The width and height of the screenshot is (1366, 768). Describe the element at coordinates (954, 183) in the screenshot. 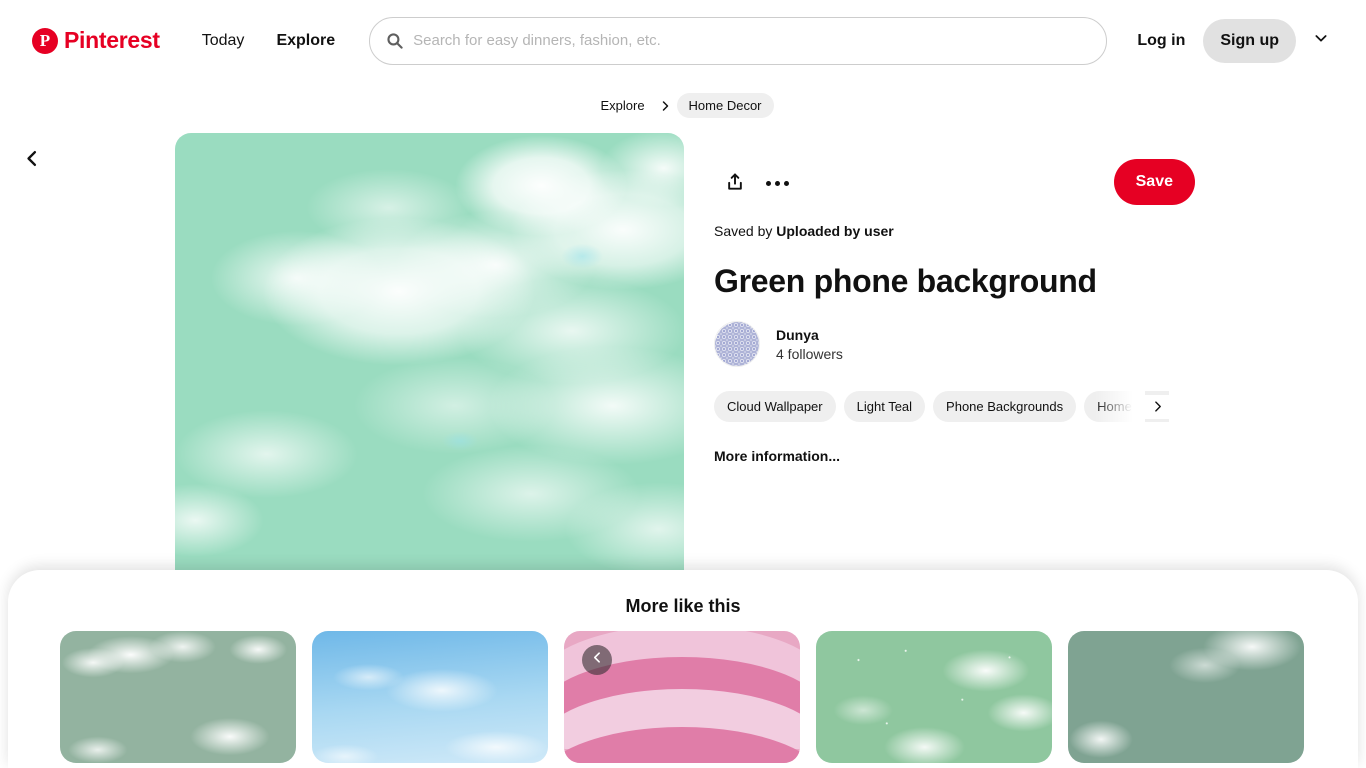

I see `pin-action-row: Save` at that location.